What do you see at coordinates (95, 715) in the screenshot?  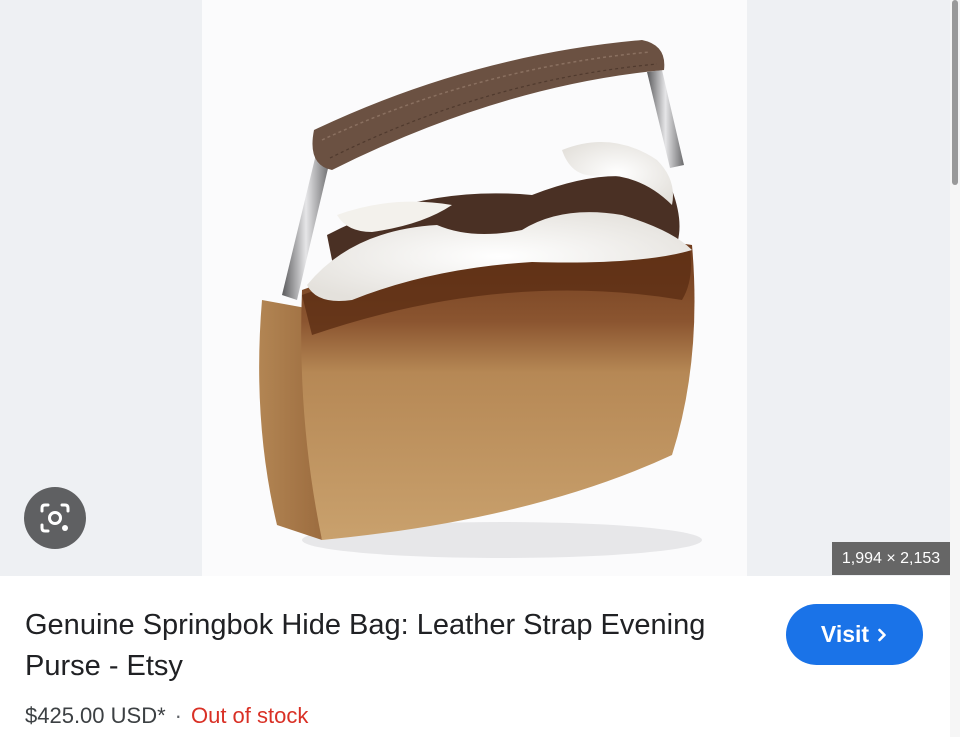 I see `price: $425.00 USD*` at bounding box center [95, 715].